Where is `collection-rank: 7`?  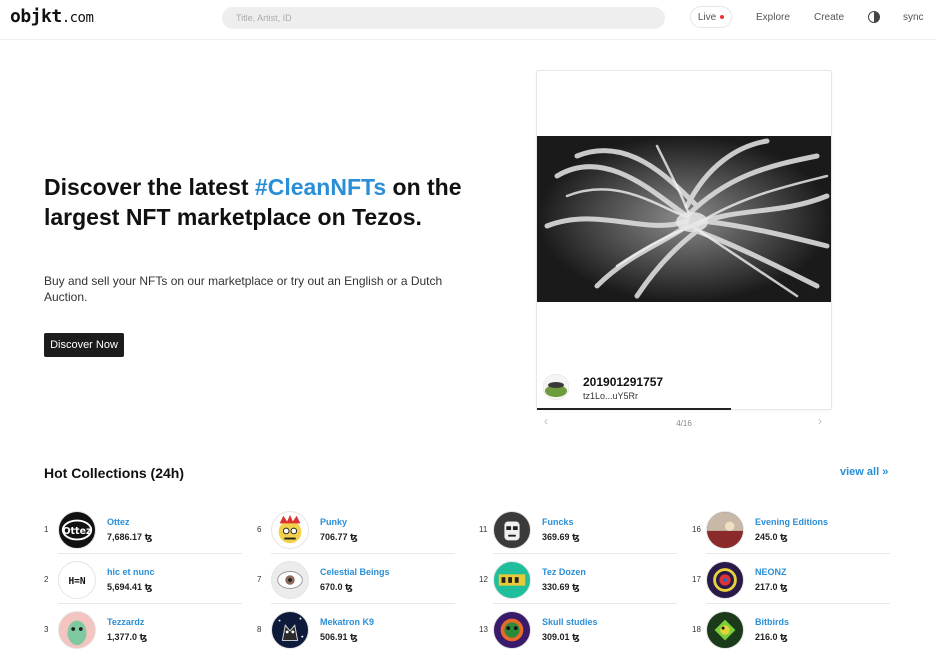
collection-rank: 7 is located at coordinates (259, 579).